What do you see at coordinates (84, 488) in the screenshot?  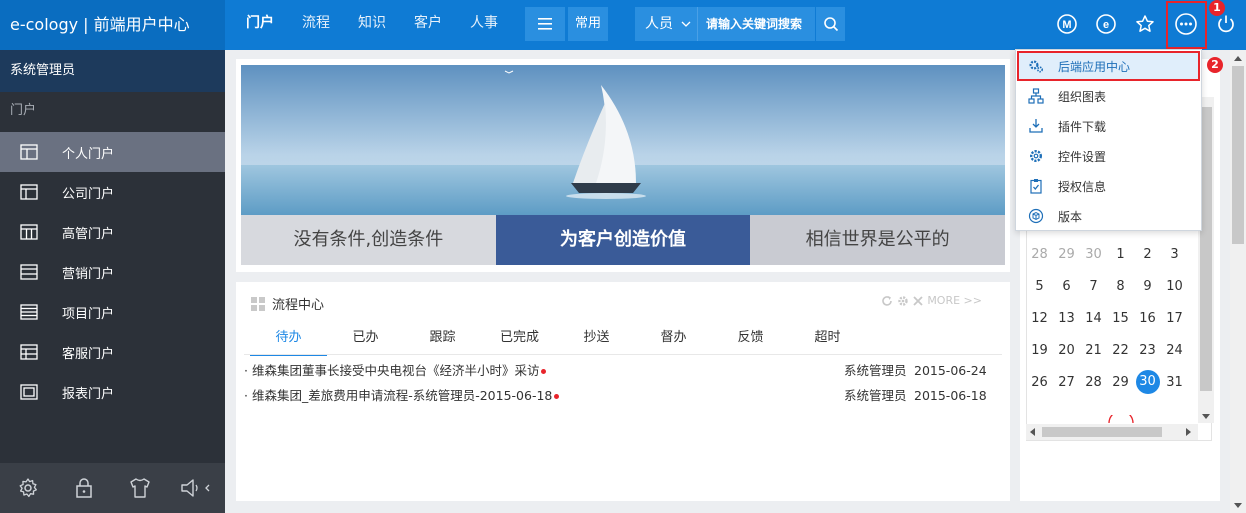 I see `lock-button` at bounding box center [84, 488].